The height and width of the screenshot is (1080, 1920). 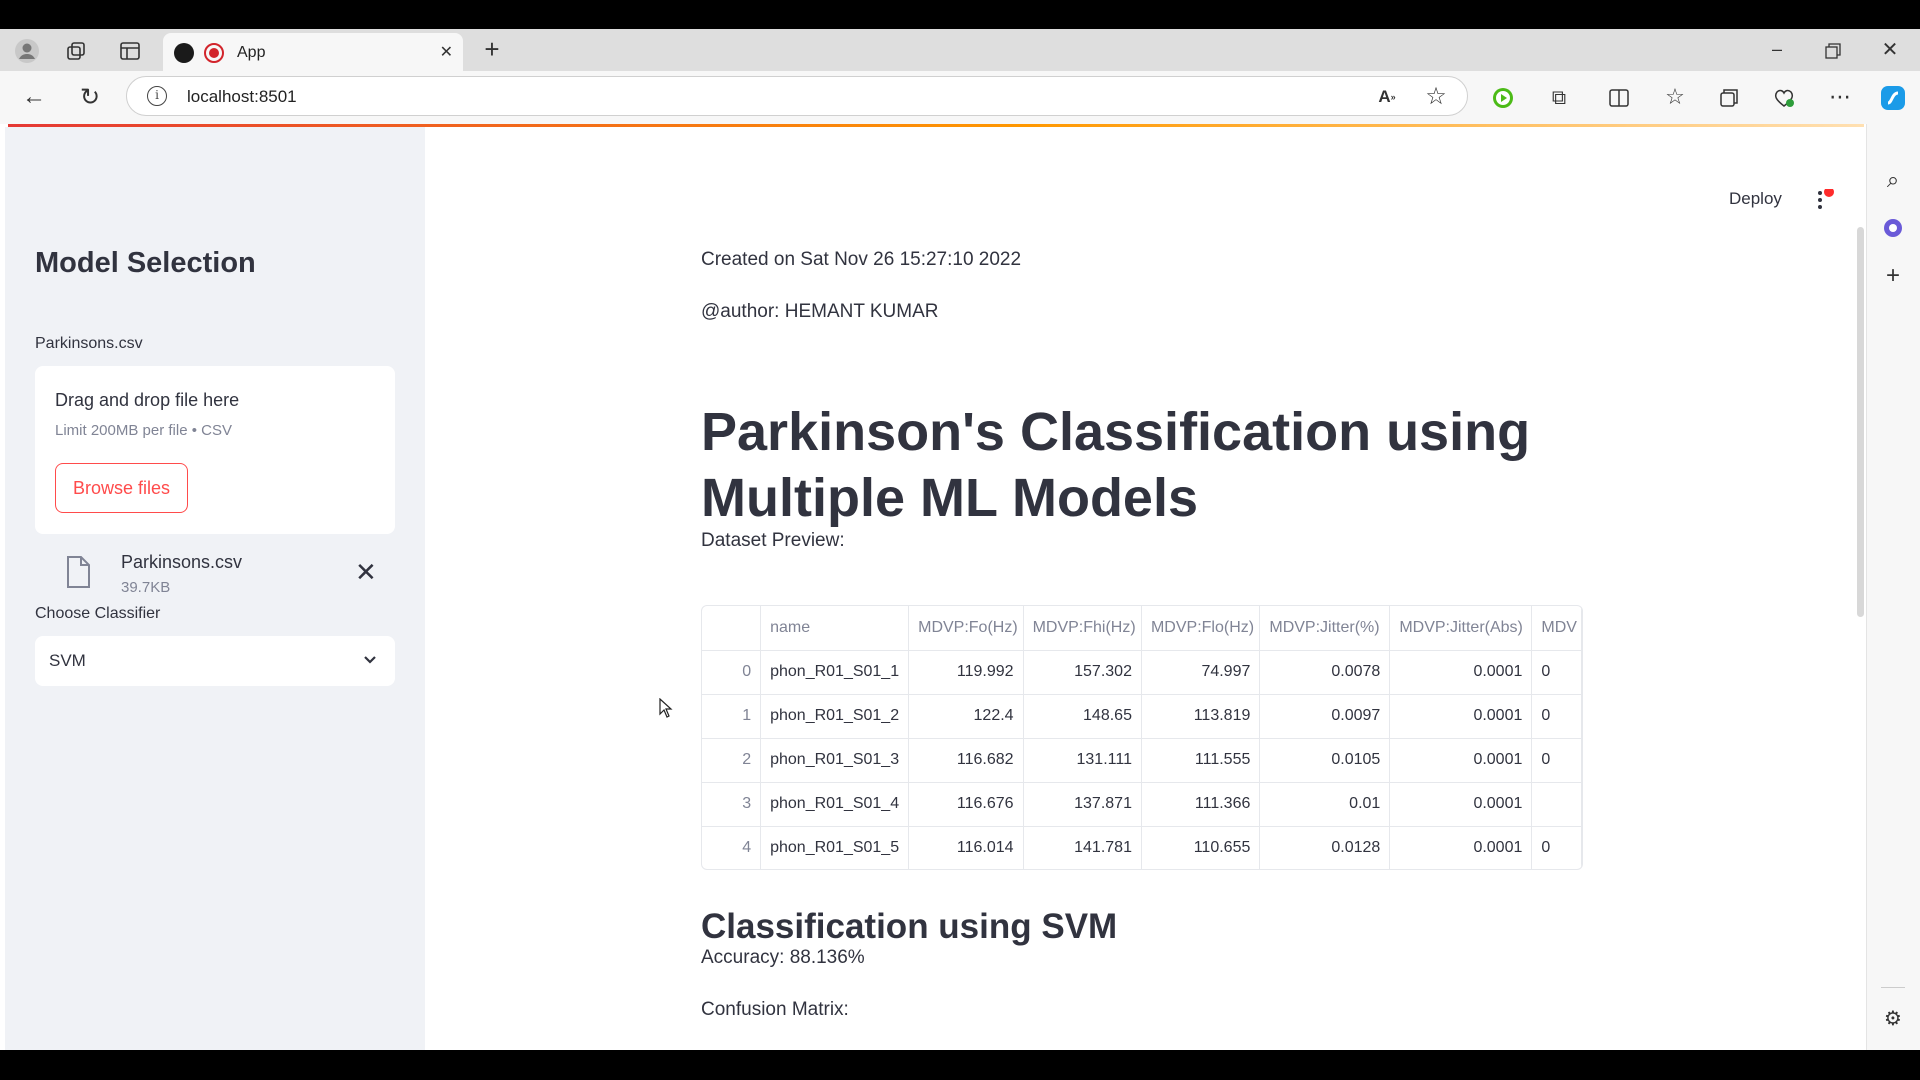 I want to click on table-cell: 110.655, so click(x=1201, y=847).